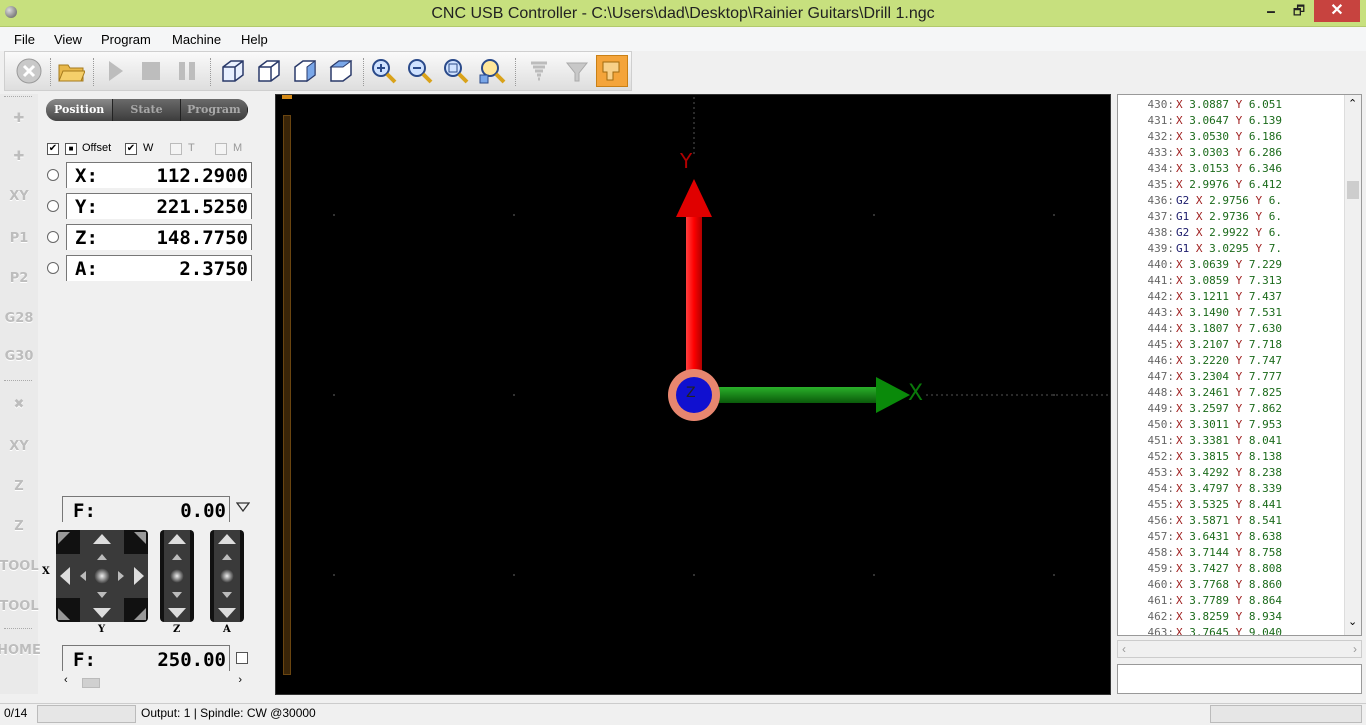 The width and height of the screenshot is (1366, 725). What do you see at coordinates (1200, 378) in the screenshot?
I see `gcode-line: 447: X 3.2304 Y 7.777` at bounding box center [1200, 378].